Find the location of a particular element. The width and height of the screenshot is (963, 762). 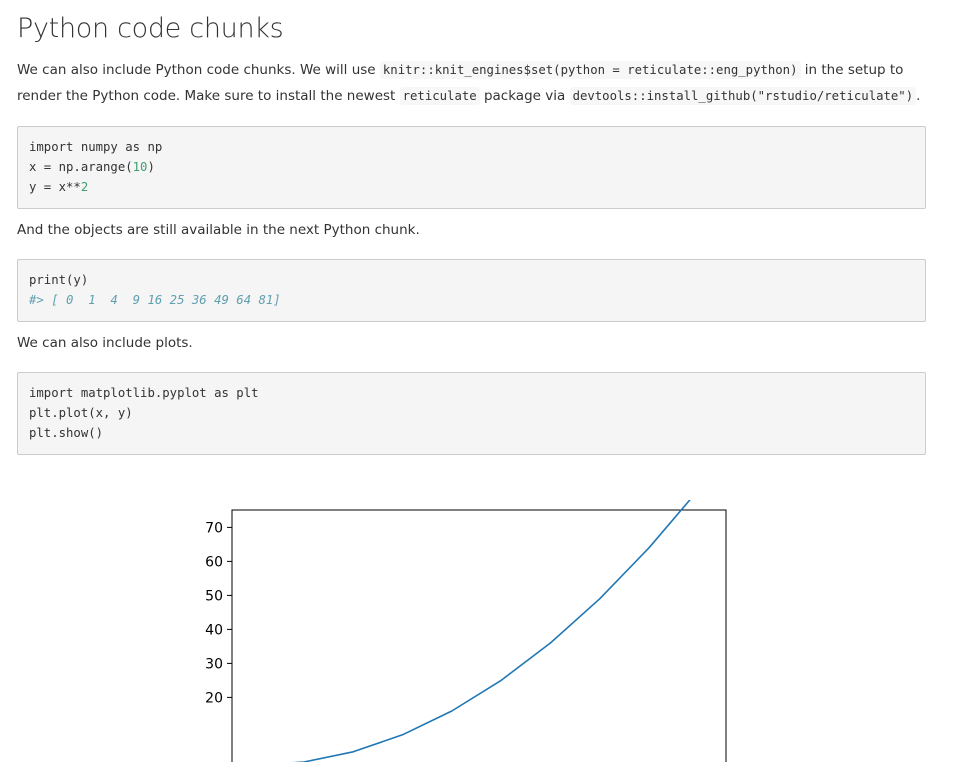

code-line: print(y) is located at coordinates (59, 280).